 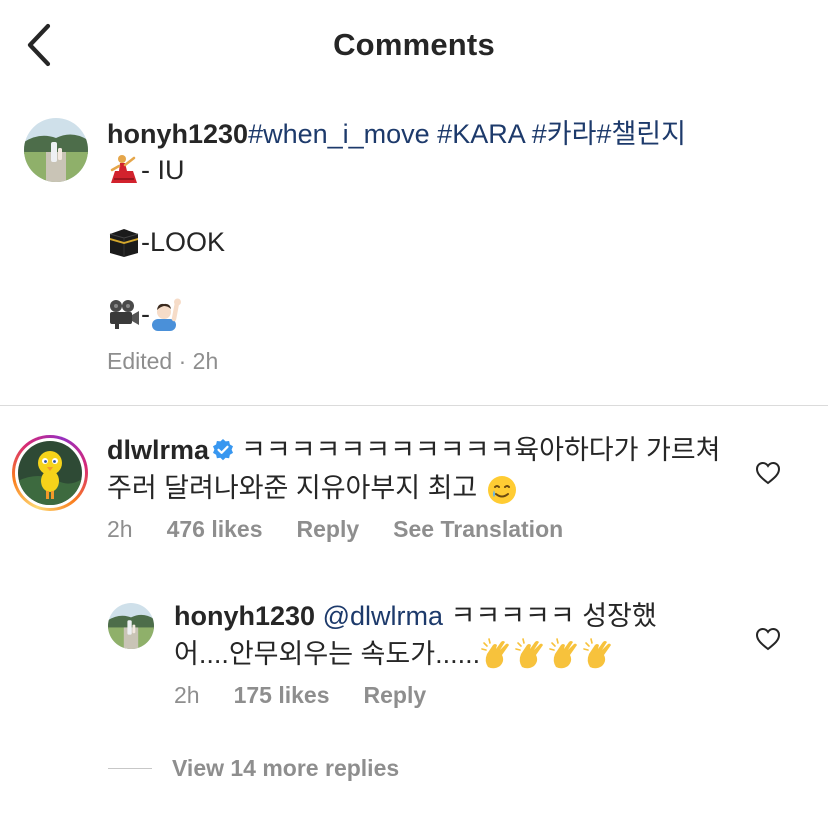 I want to click on man-raising-hand-icon, so click(x=167, y=314).